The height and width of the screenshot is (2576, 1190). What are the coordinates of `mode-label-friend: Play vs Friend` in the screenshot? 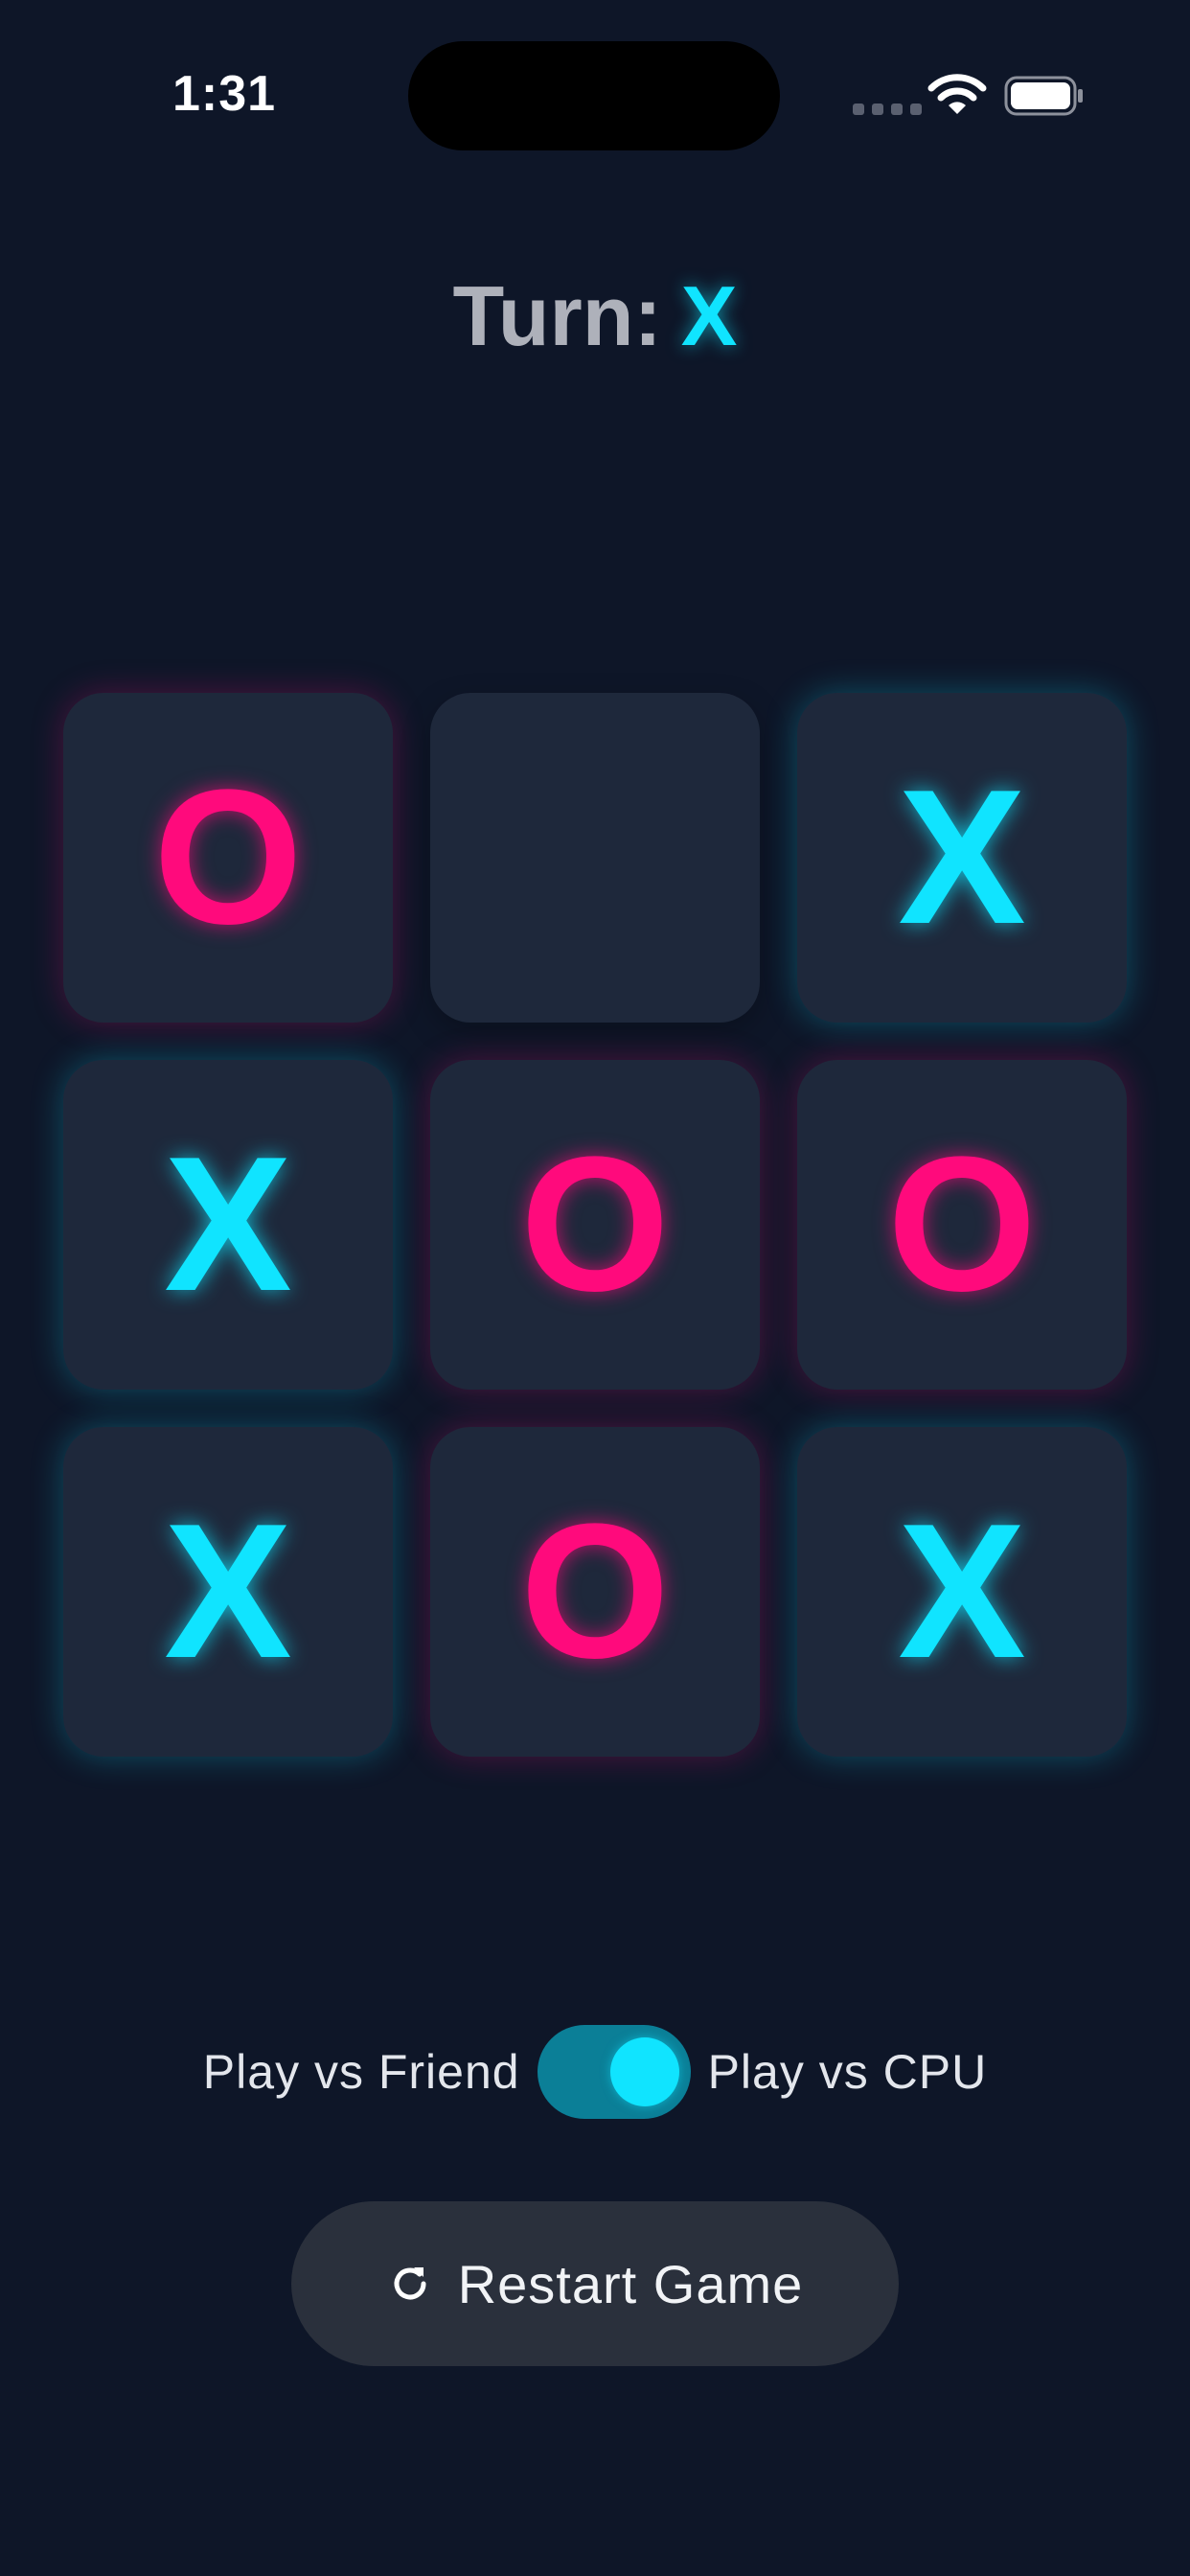 It's located at (361, 2072).